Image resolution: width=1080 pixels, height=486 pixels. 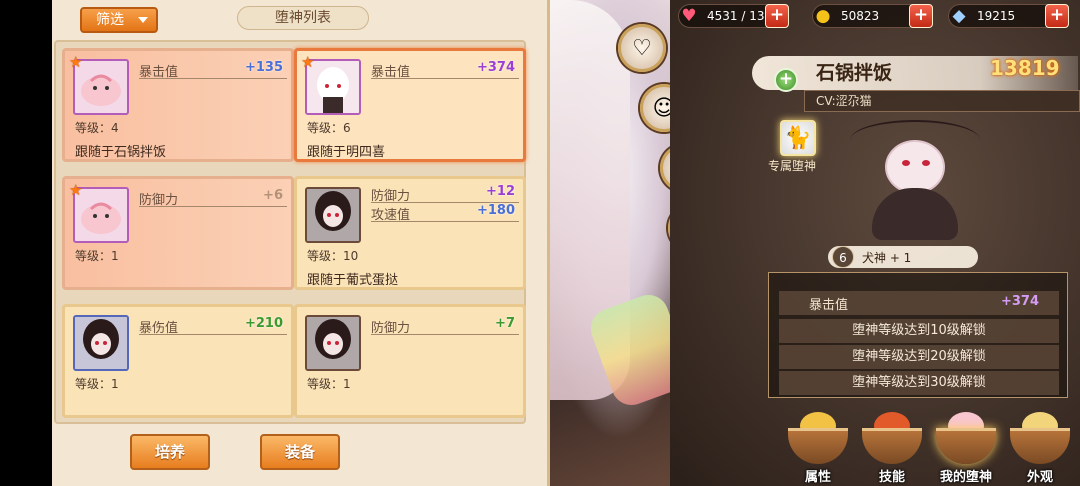 What do you see at coordinates (213, 70) in the screenshot?
I see `stat-row: 暴击值 +135` at bounding box center [213, 70].